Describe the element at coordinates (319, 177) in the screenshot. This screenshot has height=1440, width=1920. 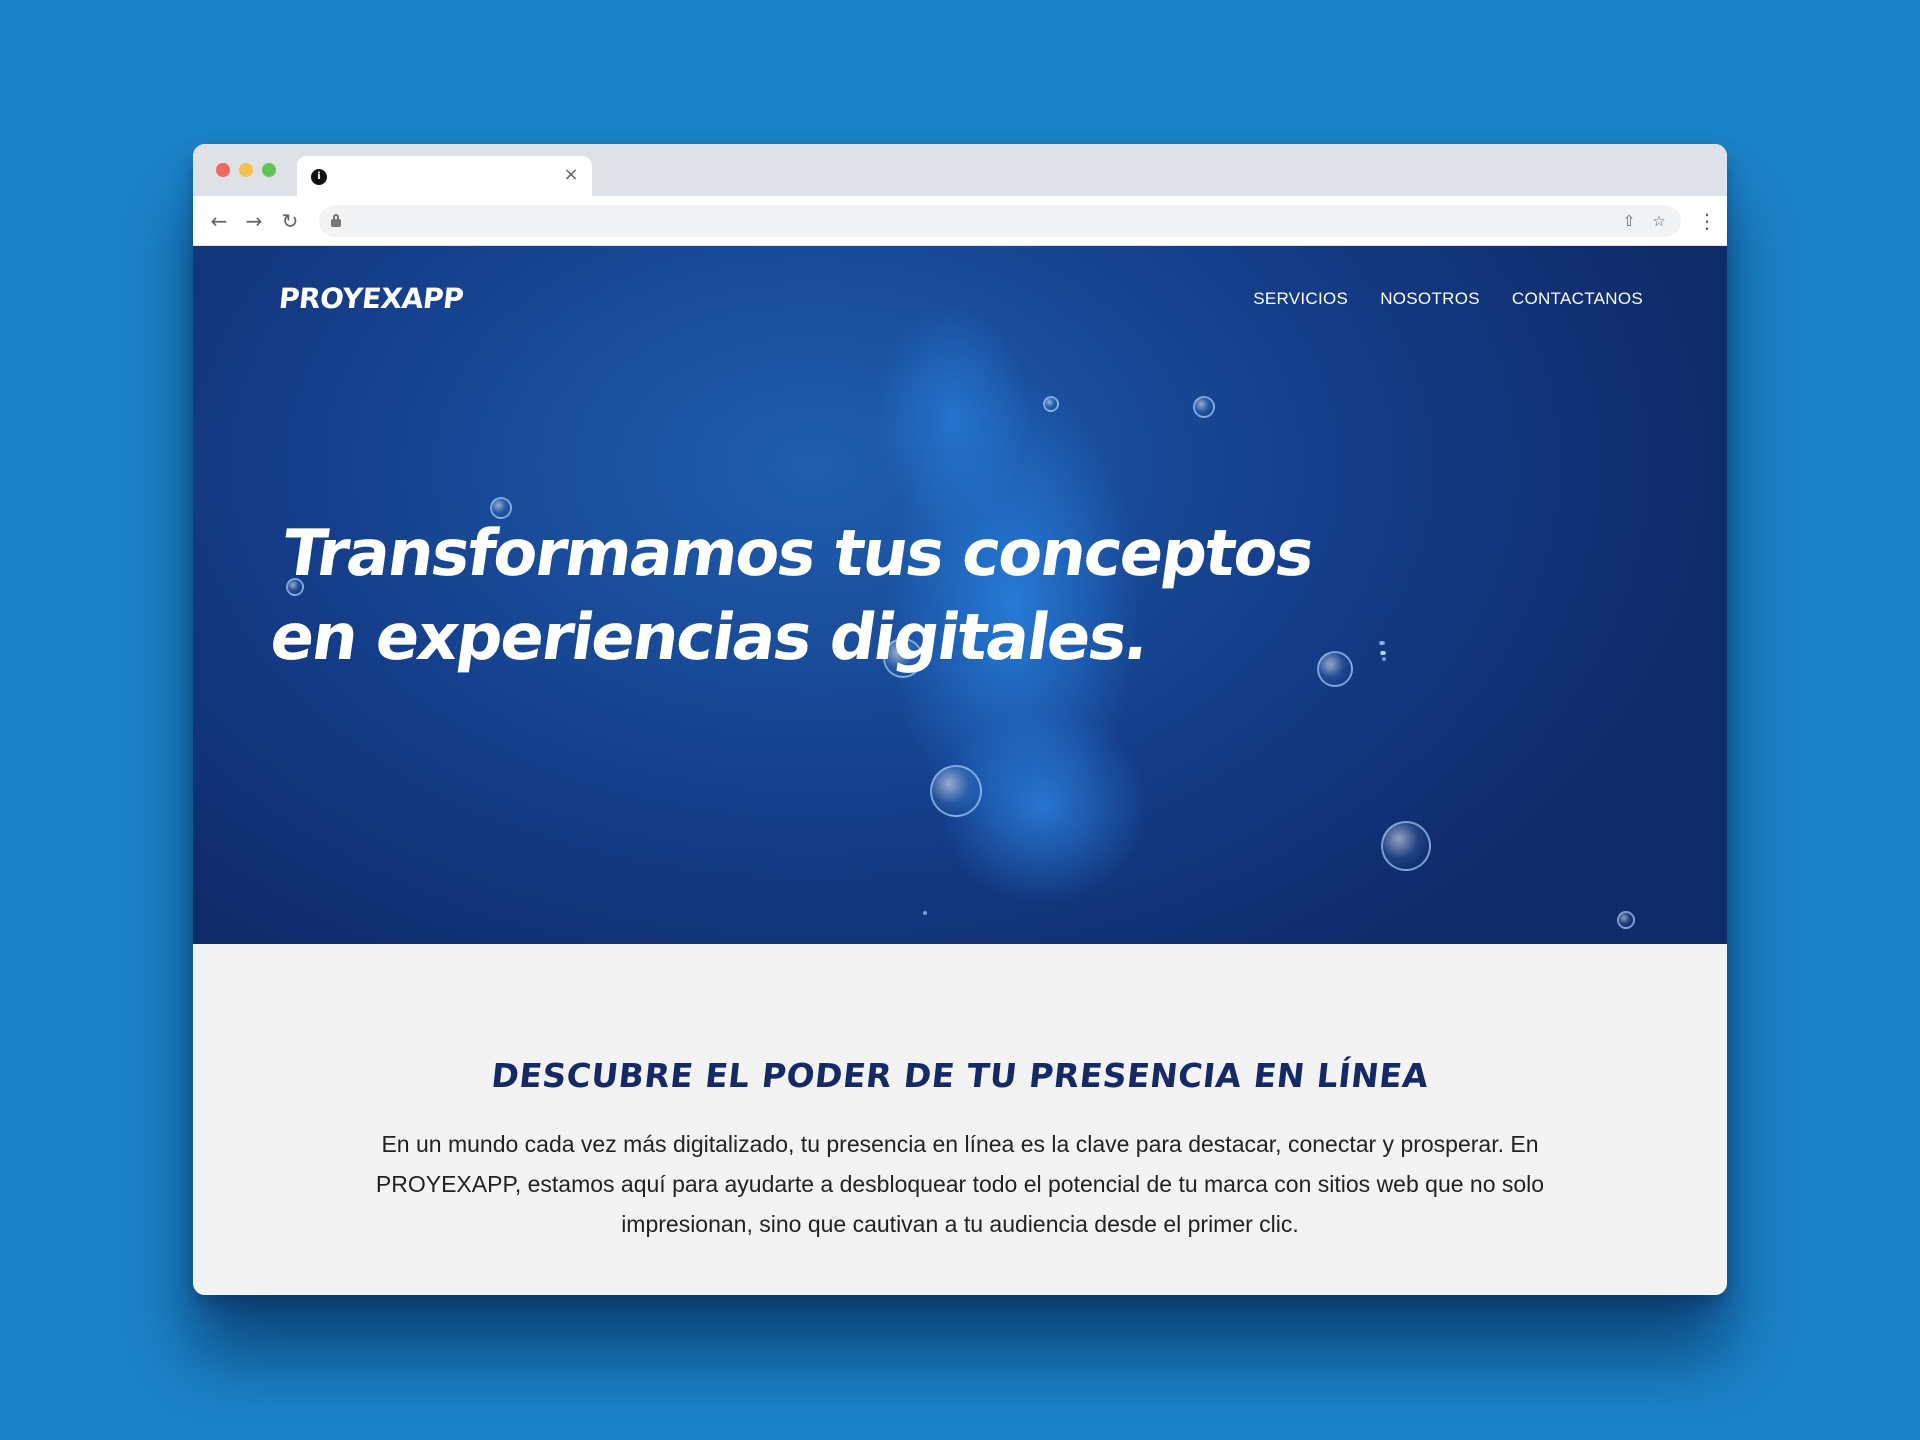
I see `favicon-icon: i` at that location.